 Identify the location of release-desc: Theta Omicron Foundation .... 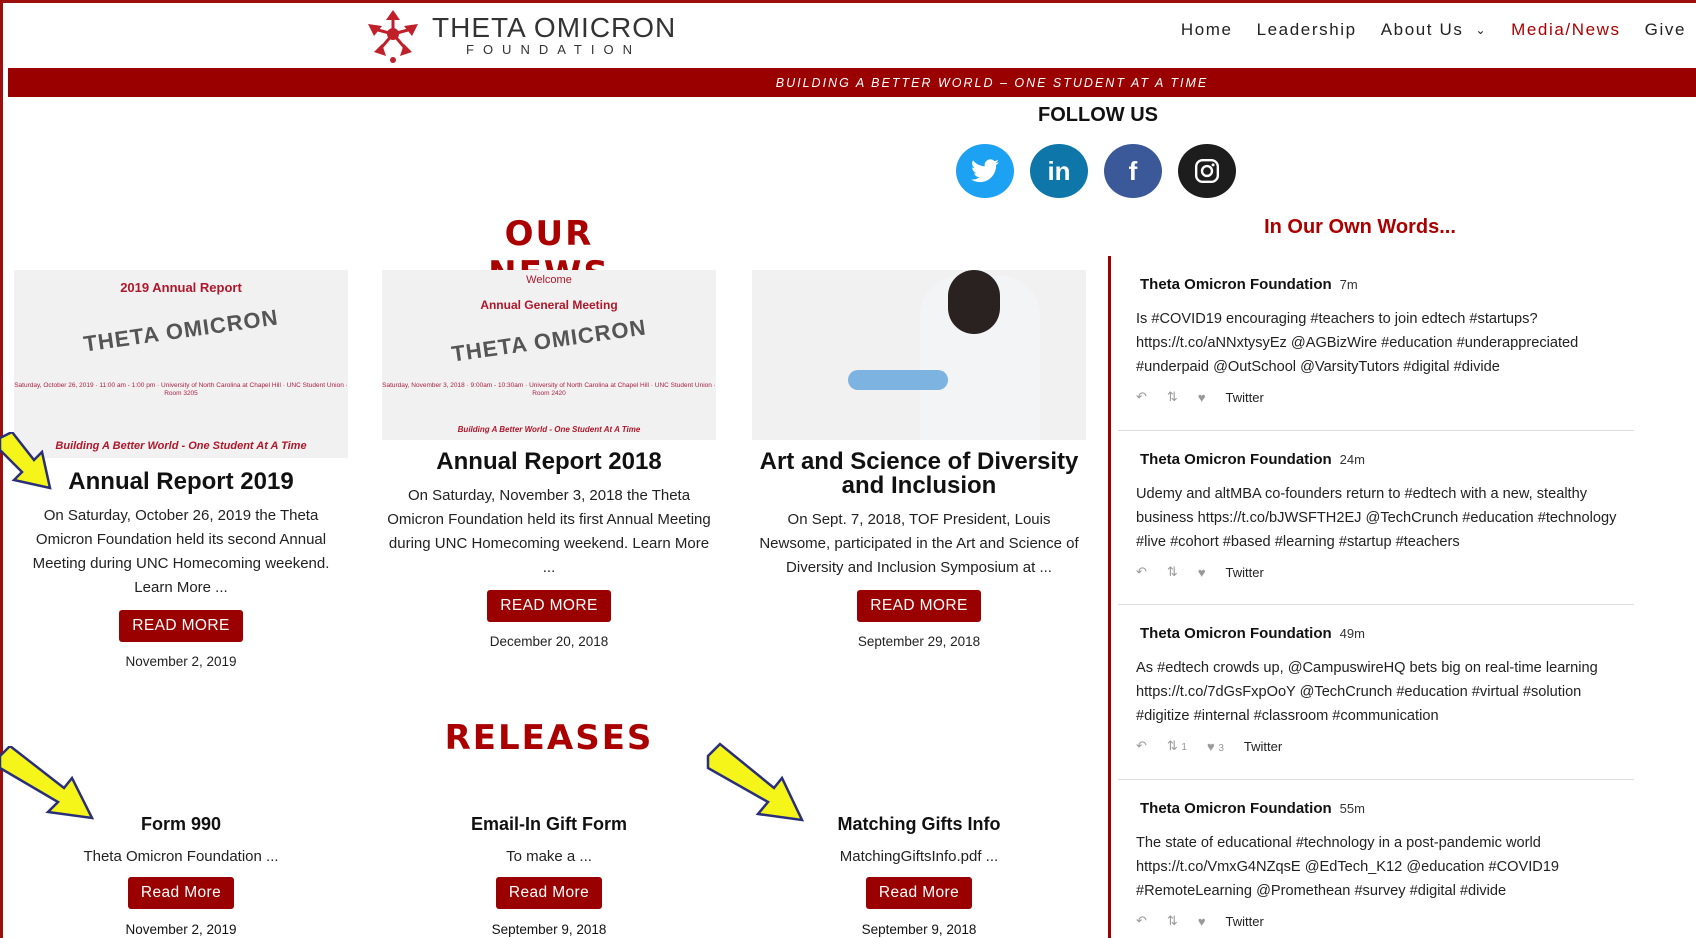
(181, 856).